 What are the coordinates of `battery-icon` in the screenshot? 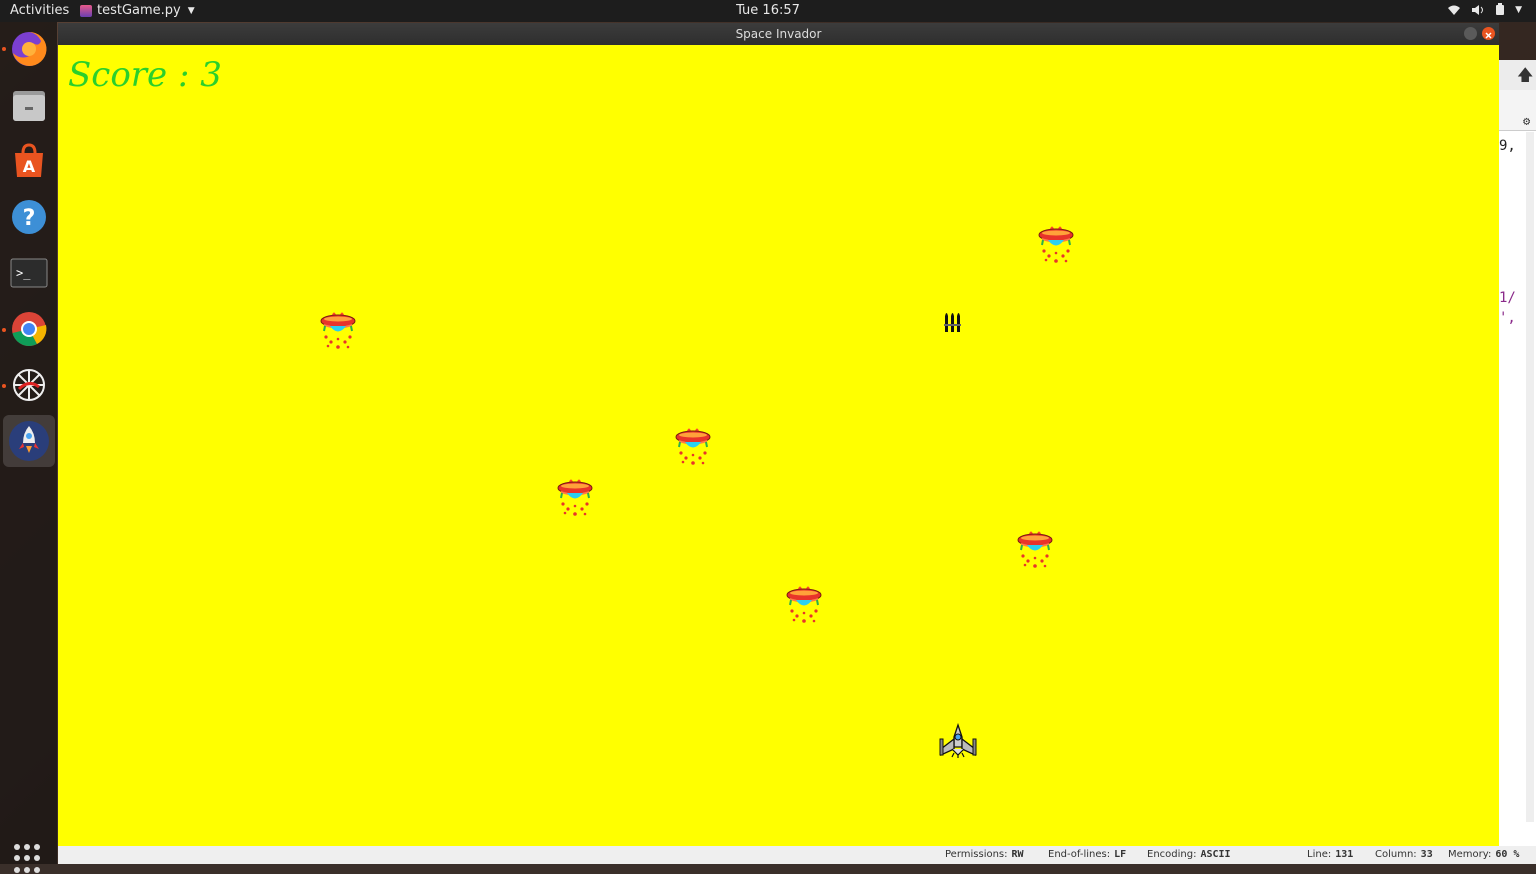 It's located at (1500, 9).